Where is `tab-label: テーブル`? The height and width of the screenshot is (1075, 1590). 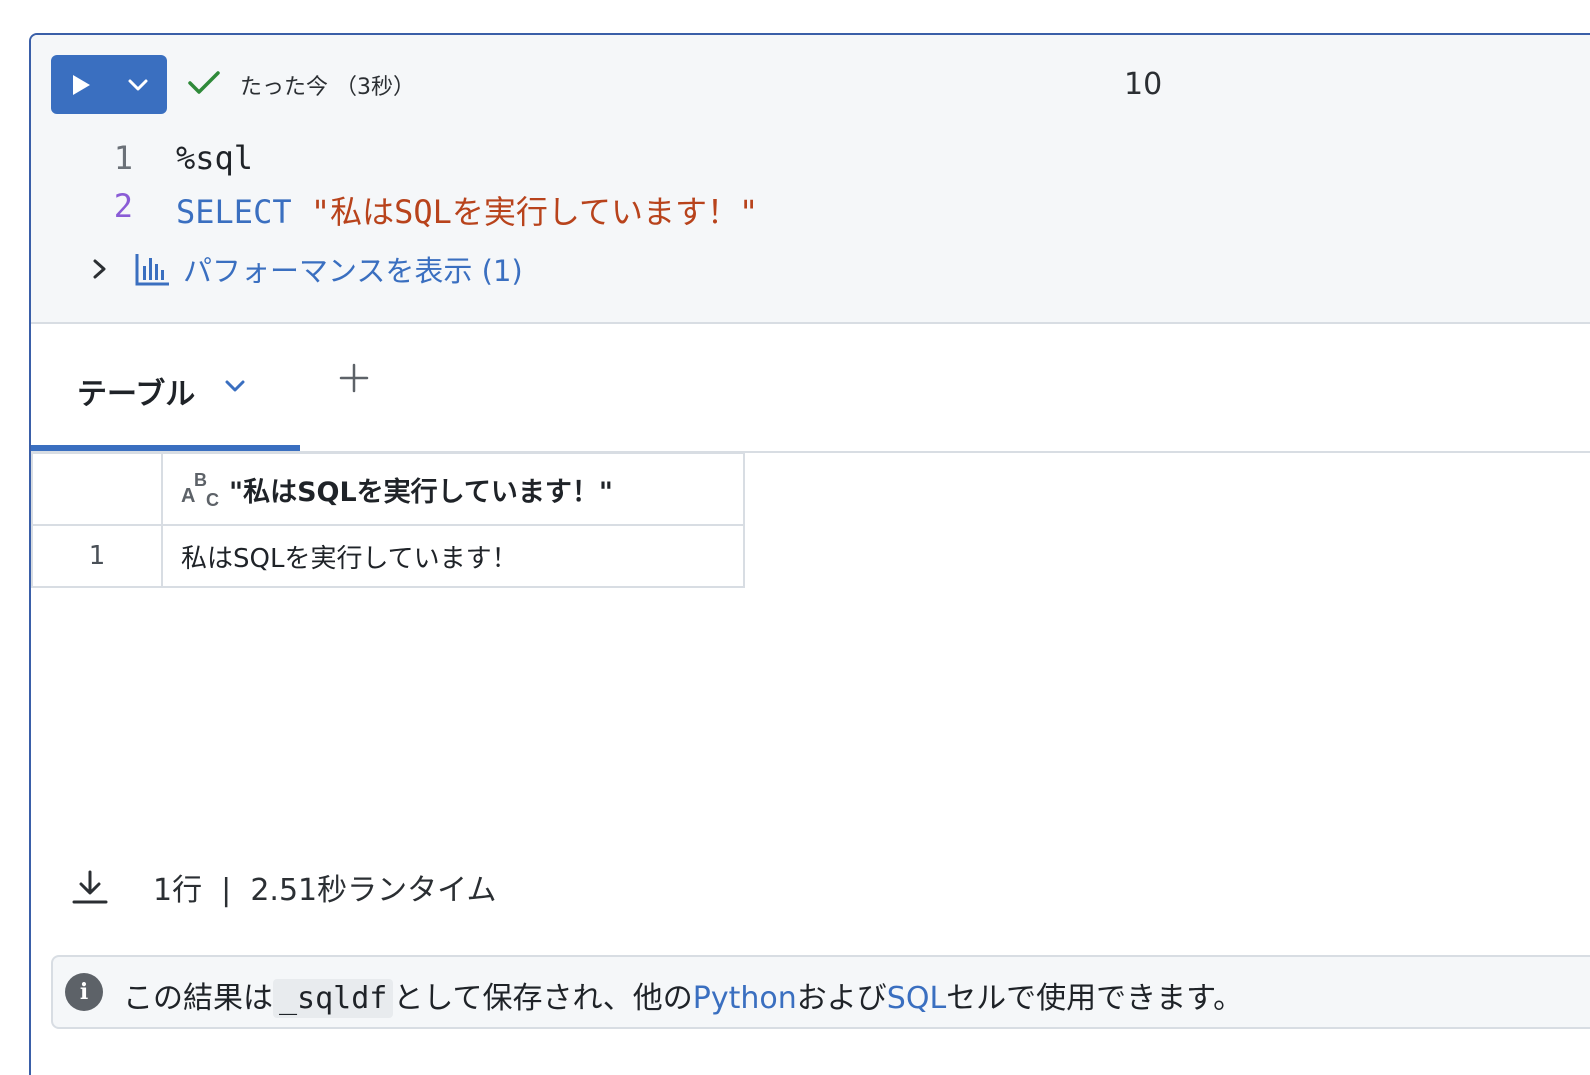
tab-label: テーブル is located at coordinates (136, 394).